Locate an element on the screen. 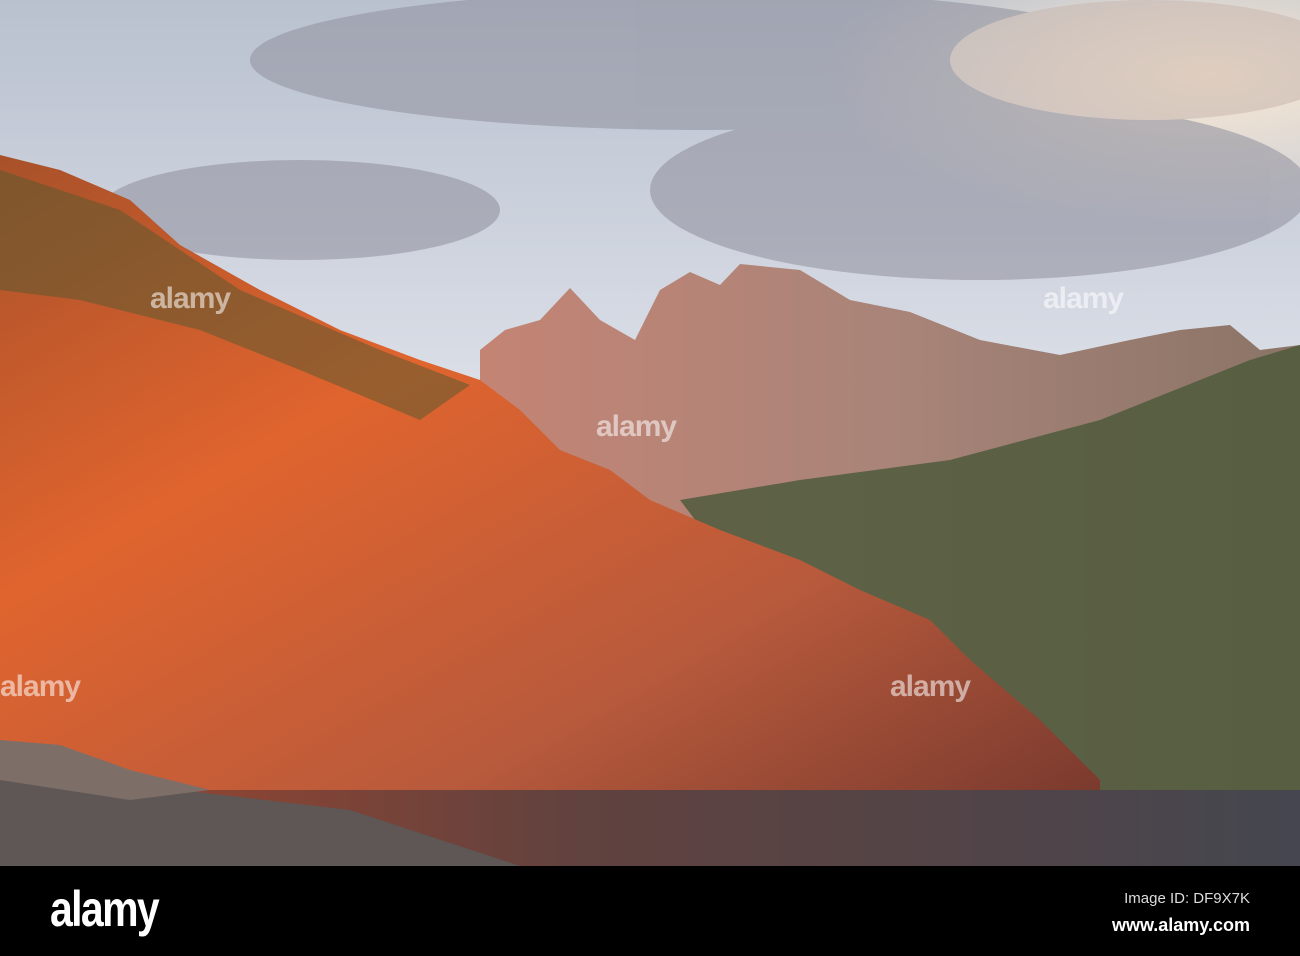 Image resolution: width=1300 pixels, height=956 pixels. alamy-logo: alamy is located at coordinates (105, 909).